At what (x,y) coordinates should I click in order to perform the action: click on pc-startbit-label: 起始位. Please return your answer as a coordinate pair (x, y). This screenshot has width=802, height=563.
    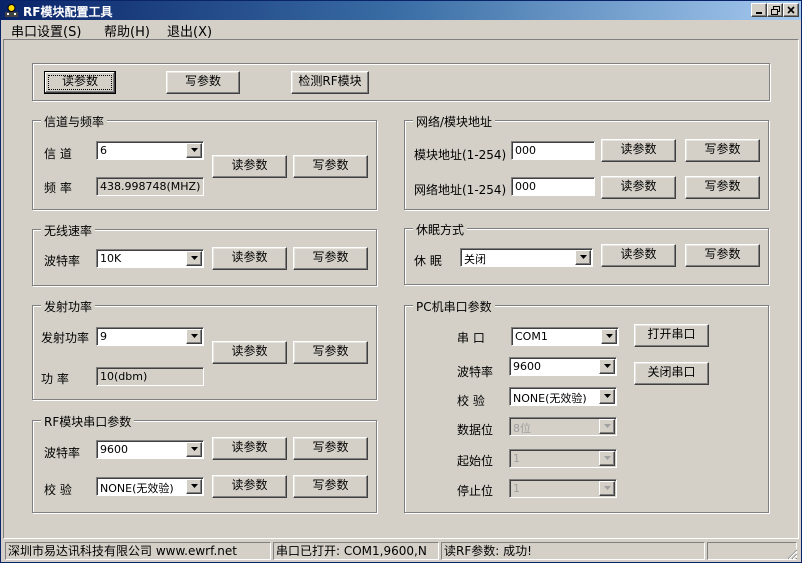
    Looking at the image, I should click on (475, 461).